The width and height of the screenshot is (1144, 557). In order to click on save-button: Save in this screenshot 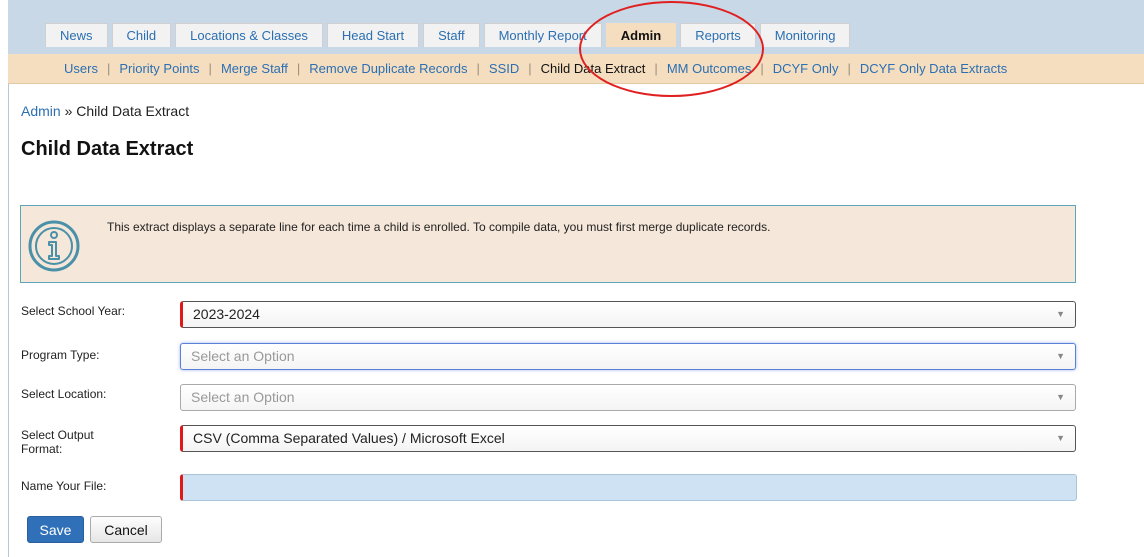, I will do `click(55, 529)`.